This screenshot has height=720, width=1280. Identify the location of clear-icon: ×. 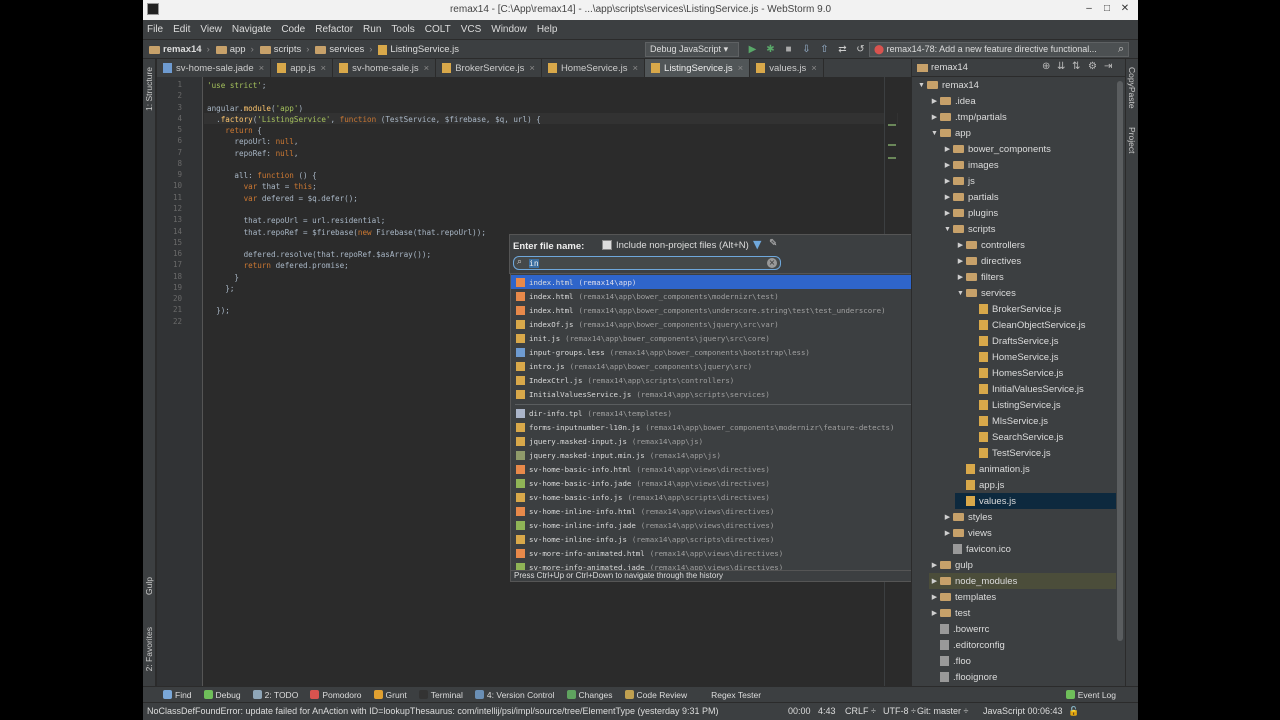
(772, 263).